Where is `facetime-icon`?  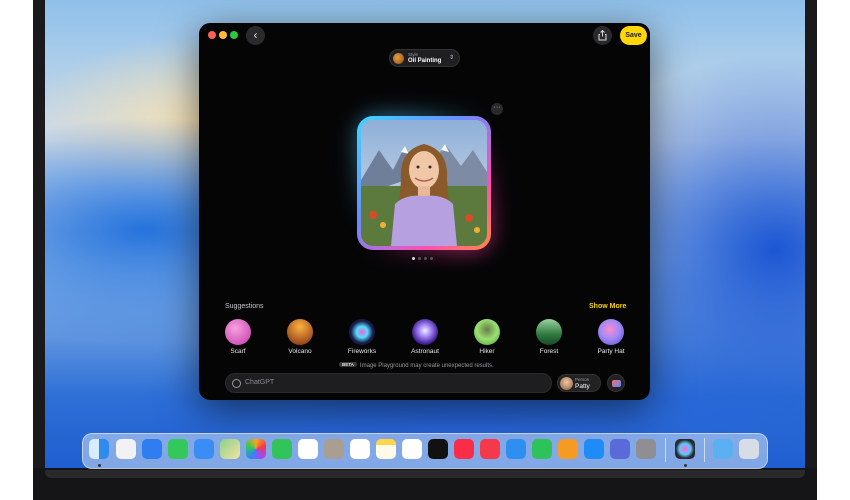 facetime-icon is located at coordinates (282, 449).